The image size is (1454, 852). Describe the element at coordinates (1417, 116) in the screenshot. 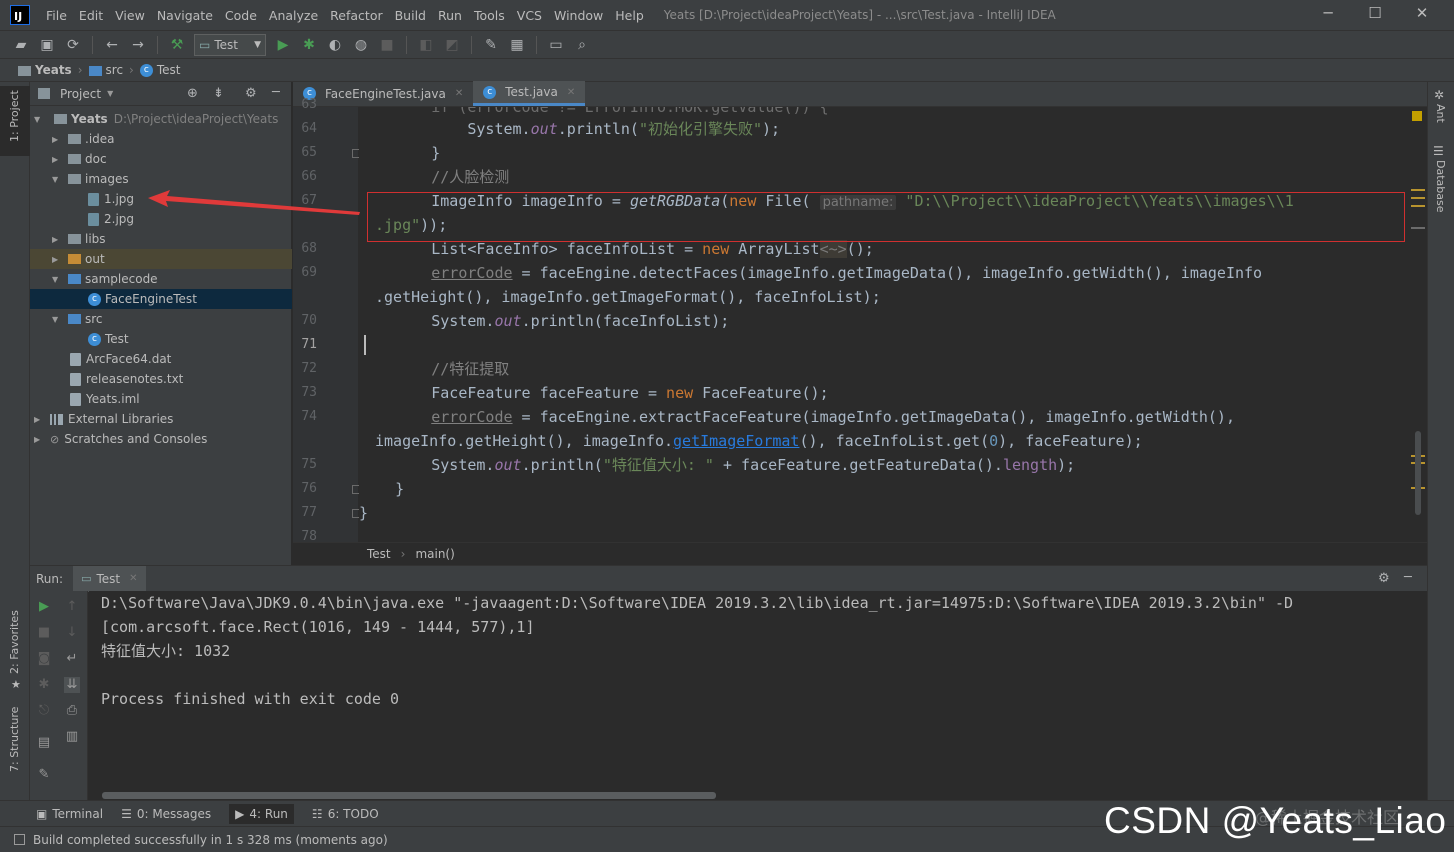

I see `warning-indicator-icon` at that location.